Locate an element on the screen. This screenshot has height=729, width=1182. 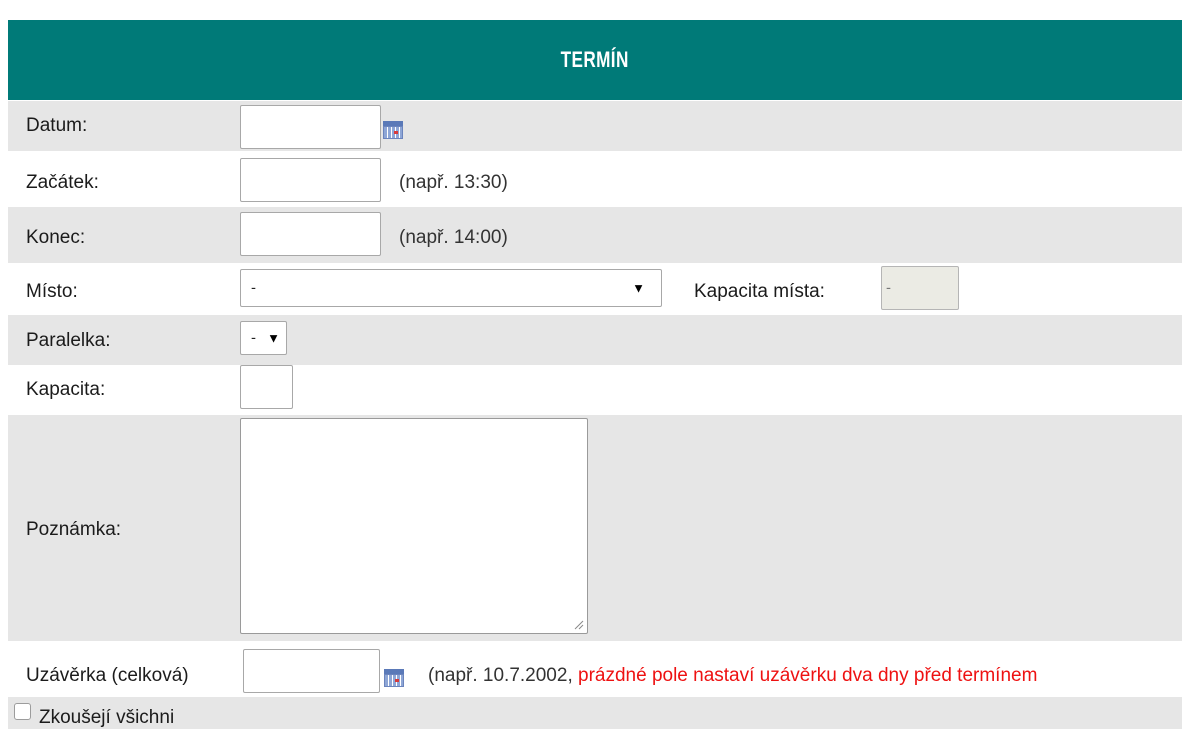
konec-hint: (např. 14:00) is located at coordinates (453, 237).